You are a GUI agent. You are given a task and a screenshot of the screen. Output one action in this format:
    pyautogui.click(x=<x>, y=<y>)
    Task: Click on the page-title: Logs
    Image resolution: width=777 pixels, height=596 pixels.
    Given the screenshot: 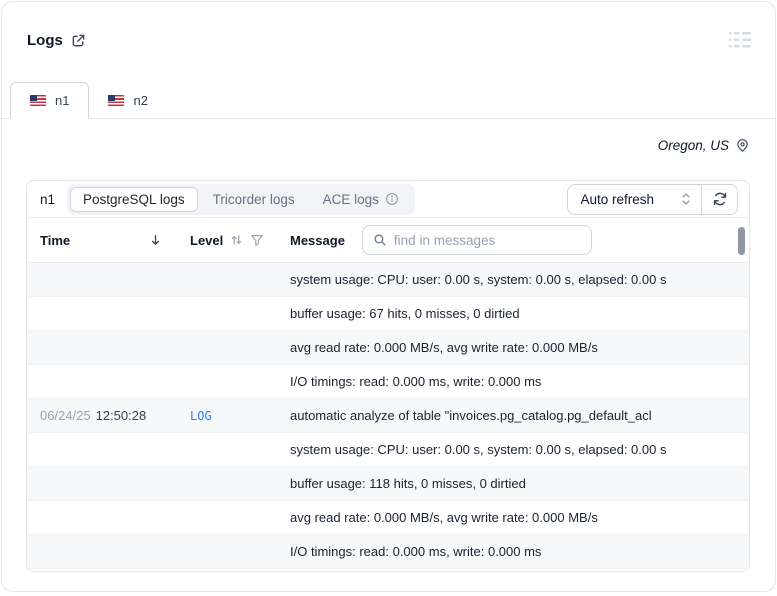 What is the action you would take?
    pyautogui.click(x=45, y=40)
    